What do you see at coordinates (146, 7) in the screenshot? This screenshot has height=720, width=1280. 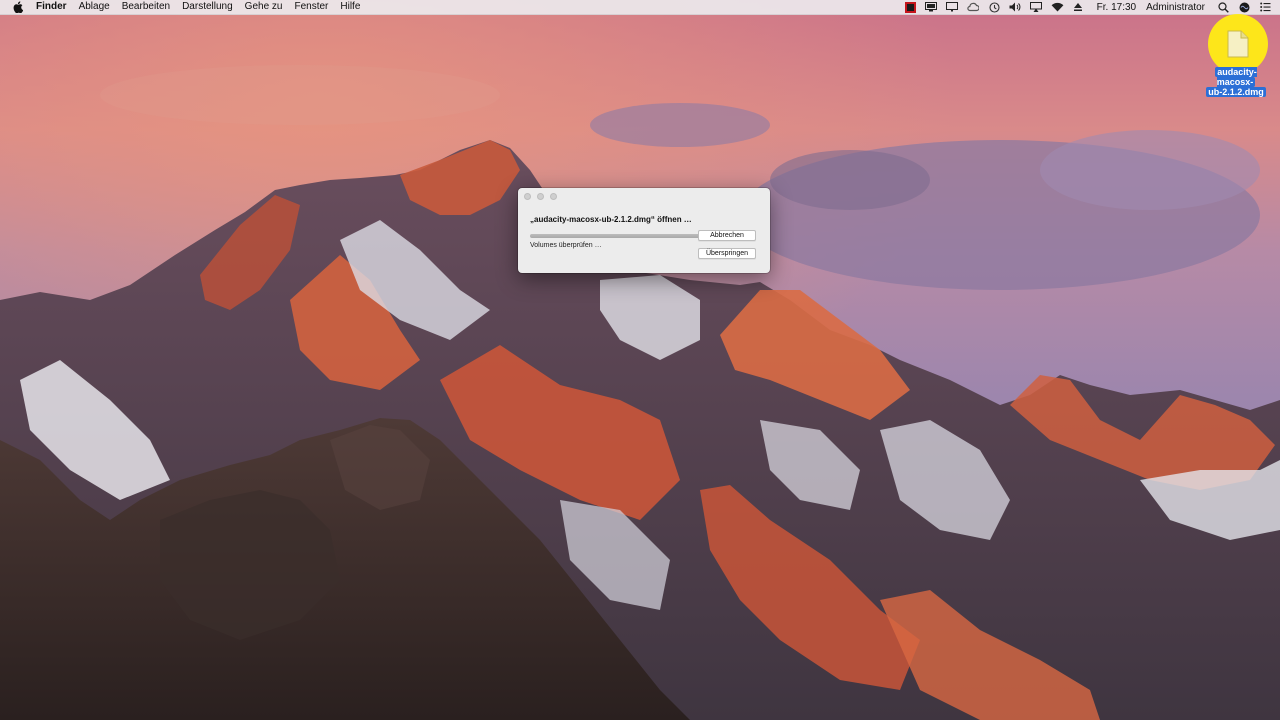 I see `menu-bearbeiten: Bearbeiten` at bounding box center [146, 7].